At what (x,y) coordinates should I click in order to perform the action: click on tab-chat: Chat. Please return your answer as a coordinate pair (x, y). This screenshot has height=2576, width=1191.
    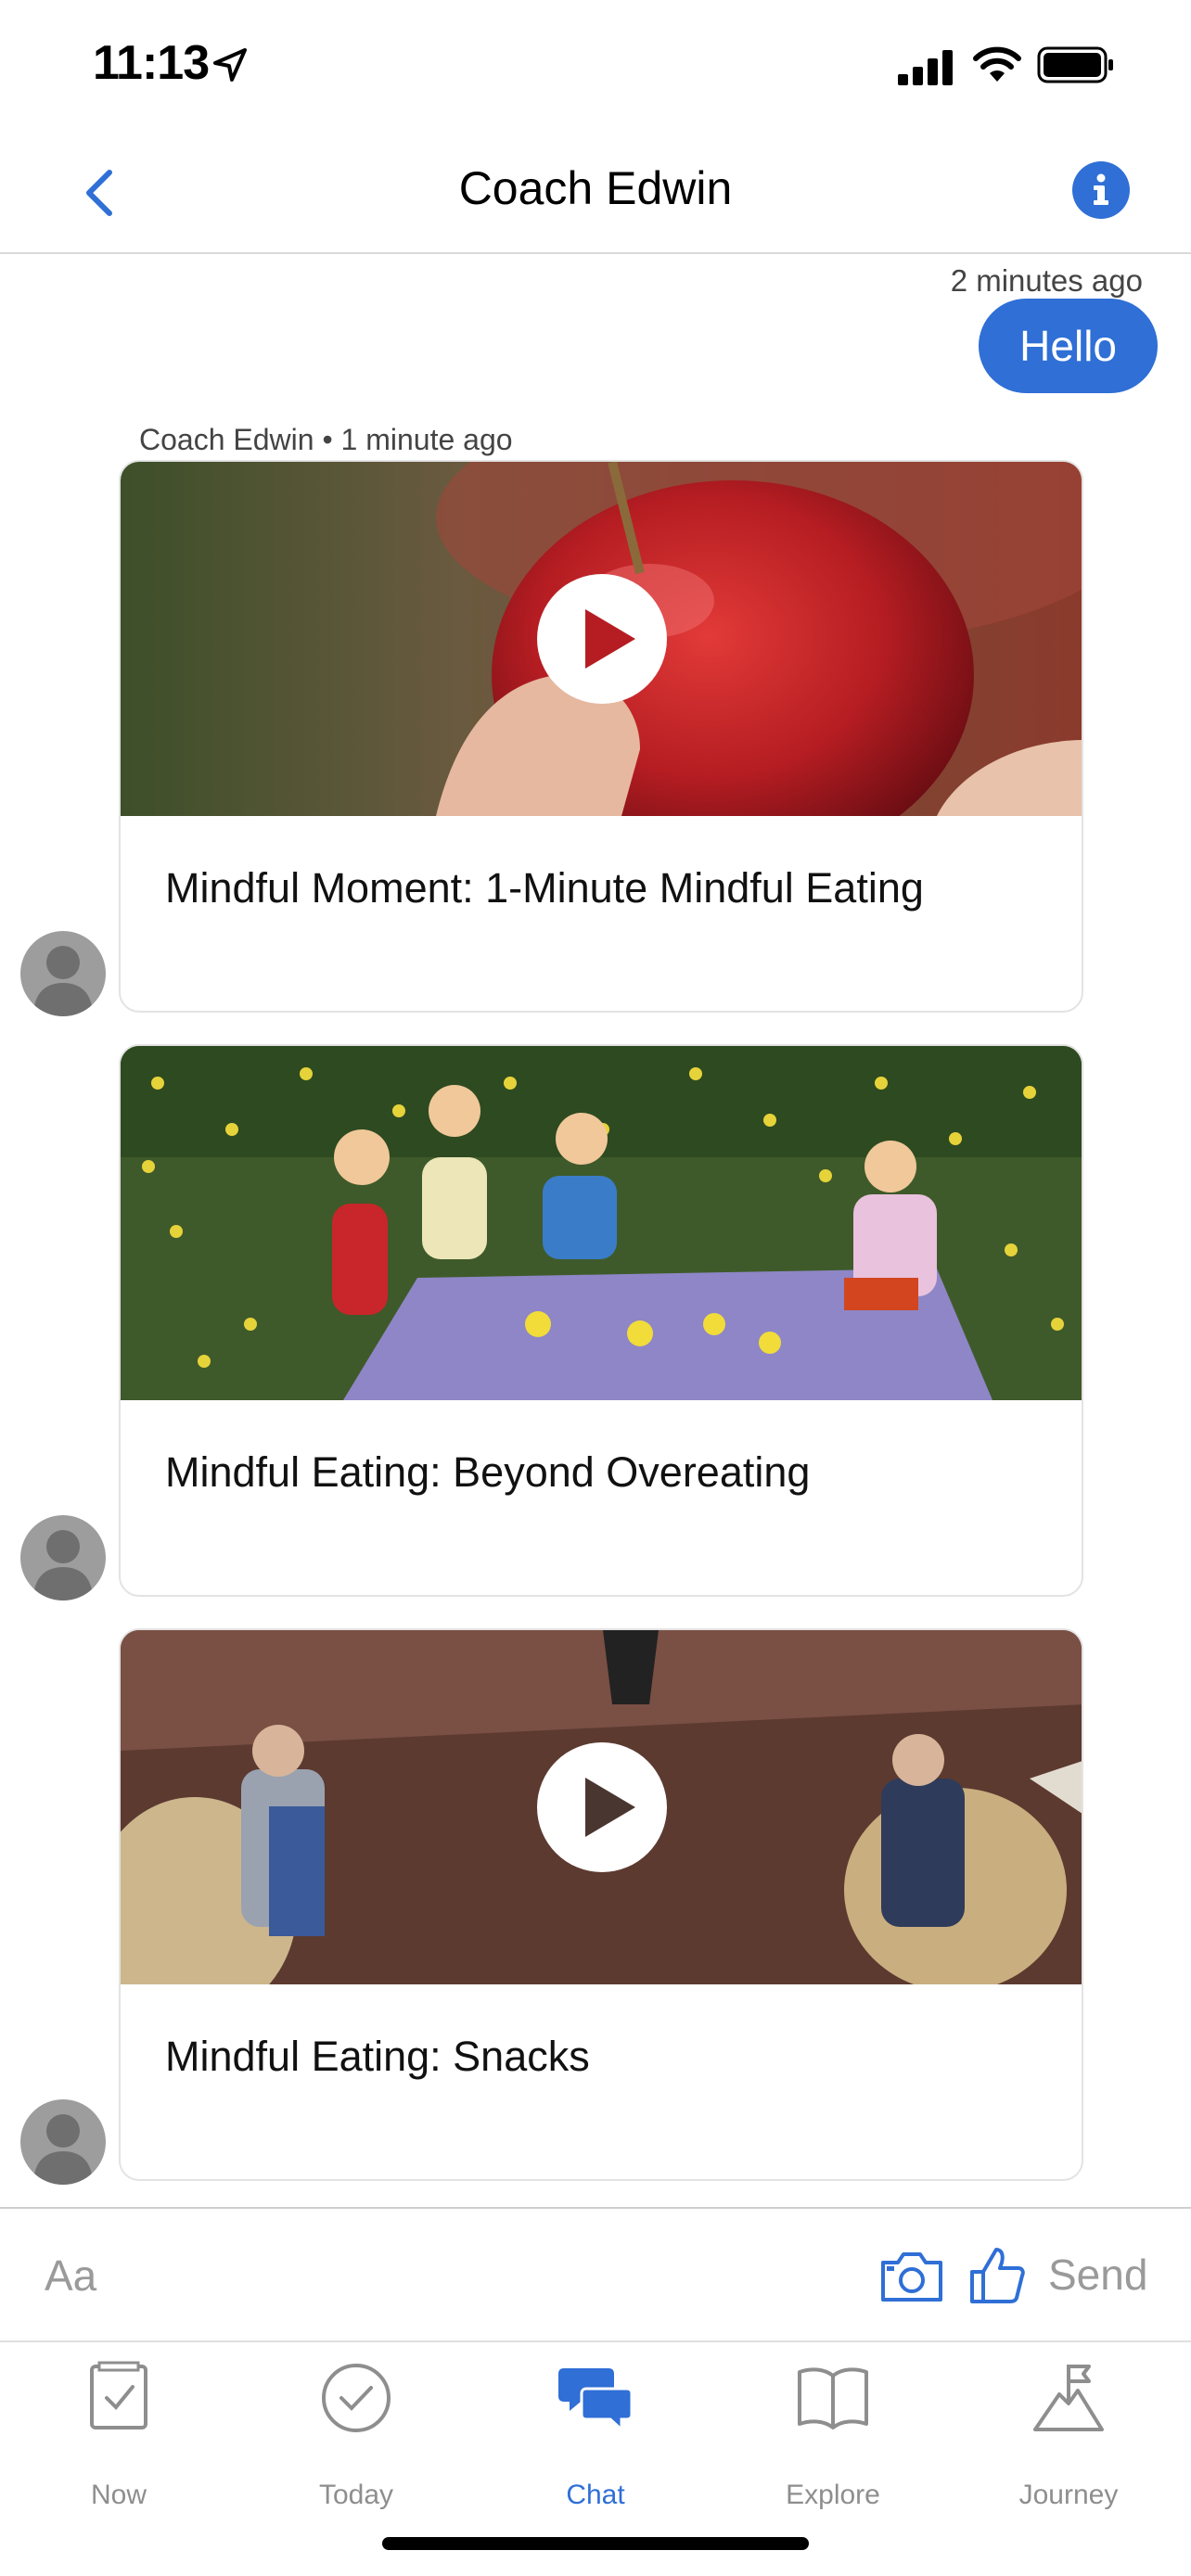
    Looking at the image, I should click on (595, 2435).